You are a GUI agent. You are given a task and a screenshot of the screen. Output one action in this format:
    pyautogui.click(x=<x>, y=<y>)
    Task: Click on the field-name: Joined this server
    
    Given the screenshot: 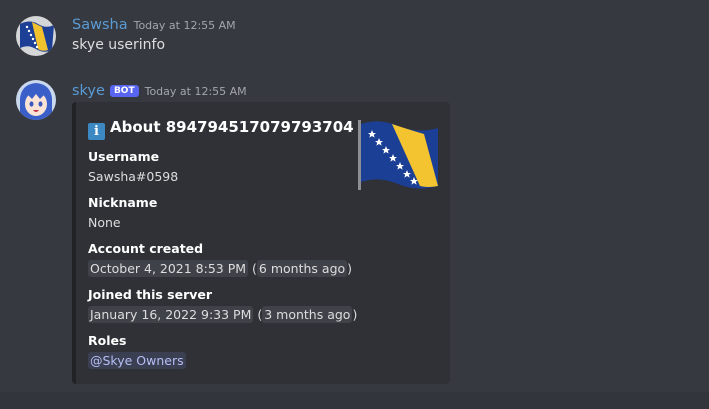 What is the action you would take?
    pyautogui.click(x=150, y=294)
    